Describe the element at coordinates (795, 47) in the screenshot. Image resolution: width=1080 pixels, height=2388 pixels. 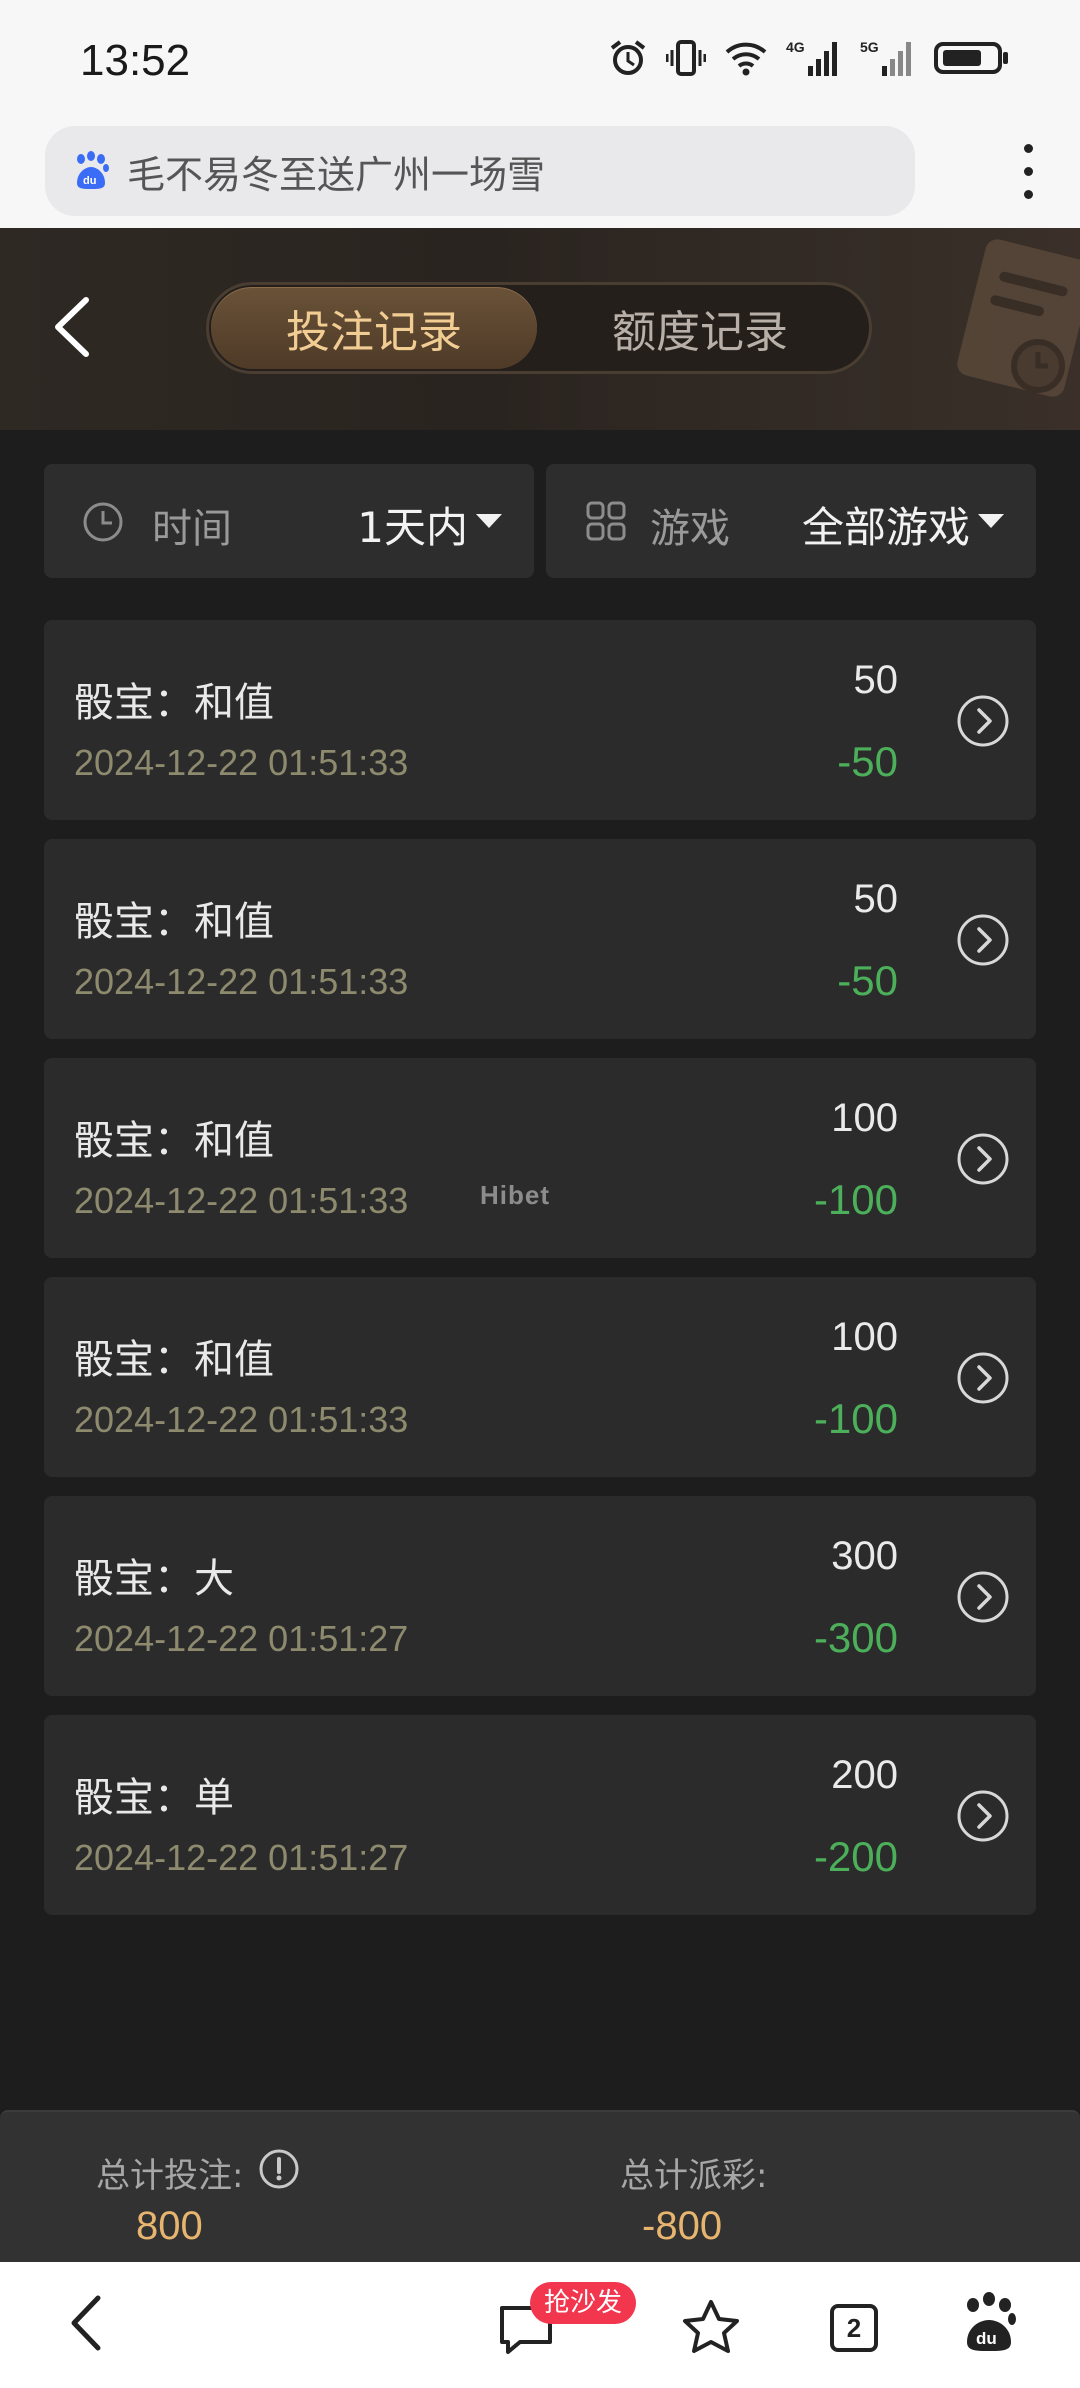
I see `svg-text: 4G` at that location.